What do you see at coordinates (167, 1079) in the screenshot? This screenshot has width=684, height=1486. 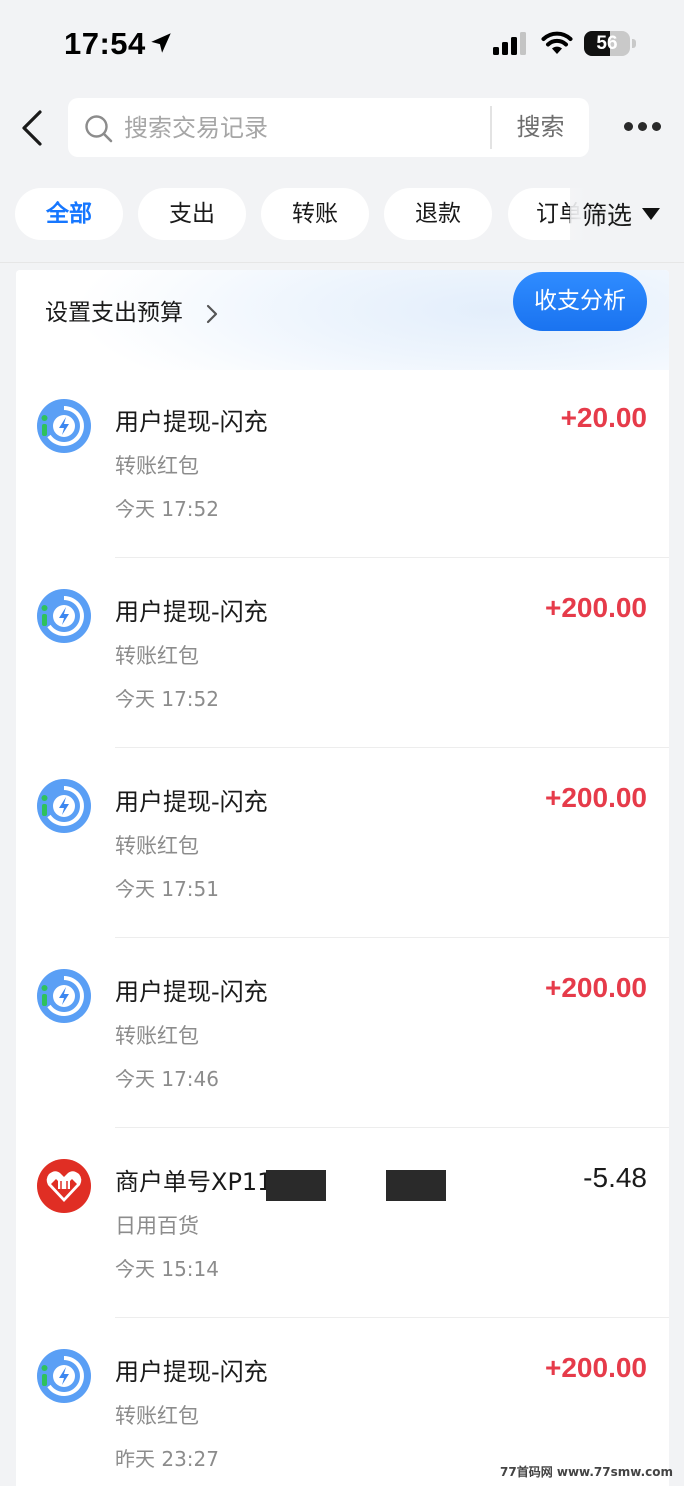 I see `transaction-time: 今天 17:46` at bounding box center [167, 1079].